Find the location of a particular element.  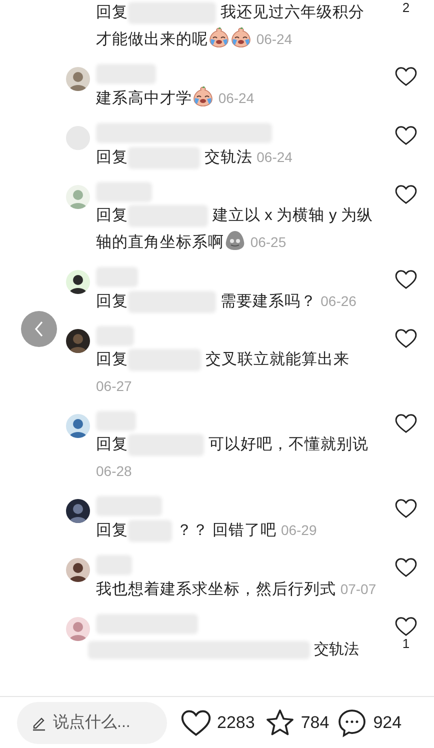

comment-date: 07-07 is located at coordinates (358, 589).